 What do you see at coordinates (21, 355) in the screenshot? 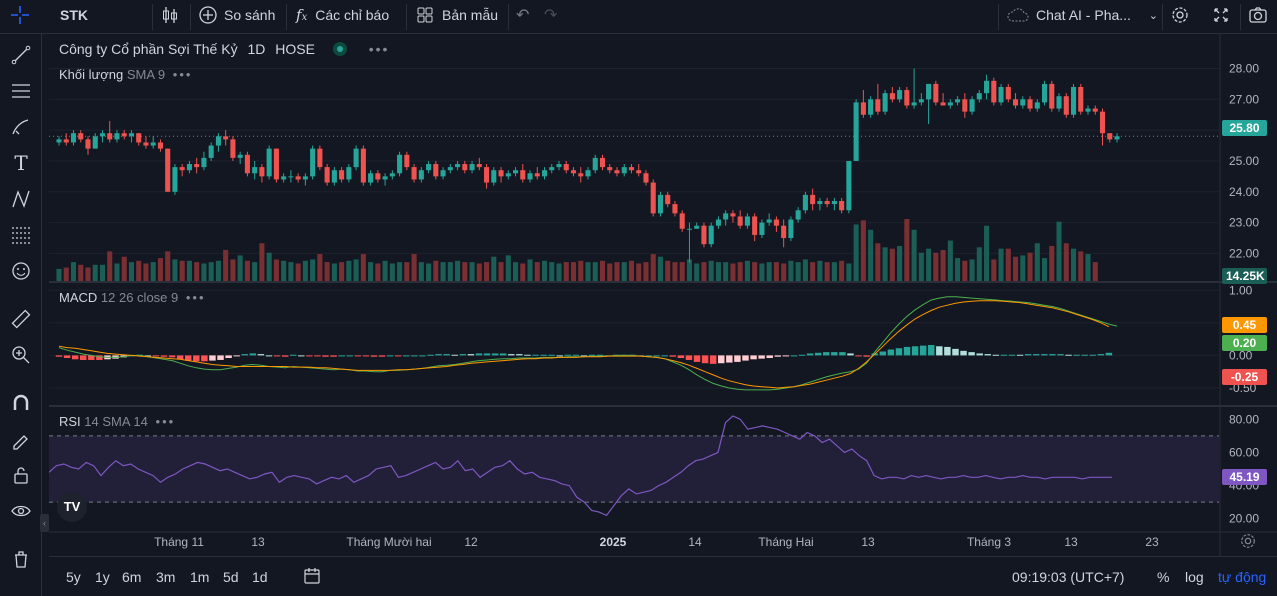
I see `zoom-in-icon` at bounding box center [21, 355].